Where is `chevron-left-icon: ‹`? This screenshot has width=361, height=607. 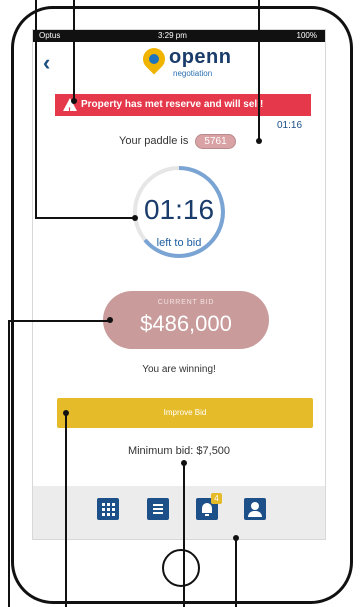 chevron-left-icon: ‹ is located at coordinates (46, 63).